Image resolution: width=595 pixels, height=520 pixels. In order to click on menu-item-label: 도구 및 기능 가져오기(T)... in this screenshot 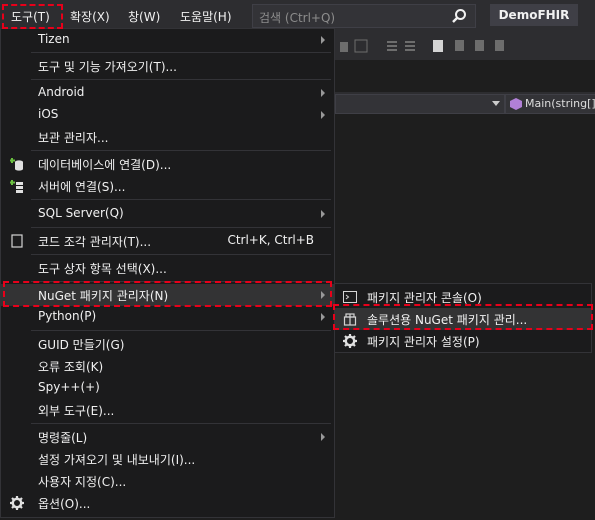, I will do `click(107, 67)`.